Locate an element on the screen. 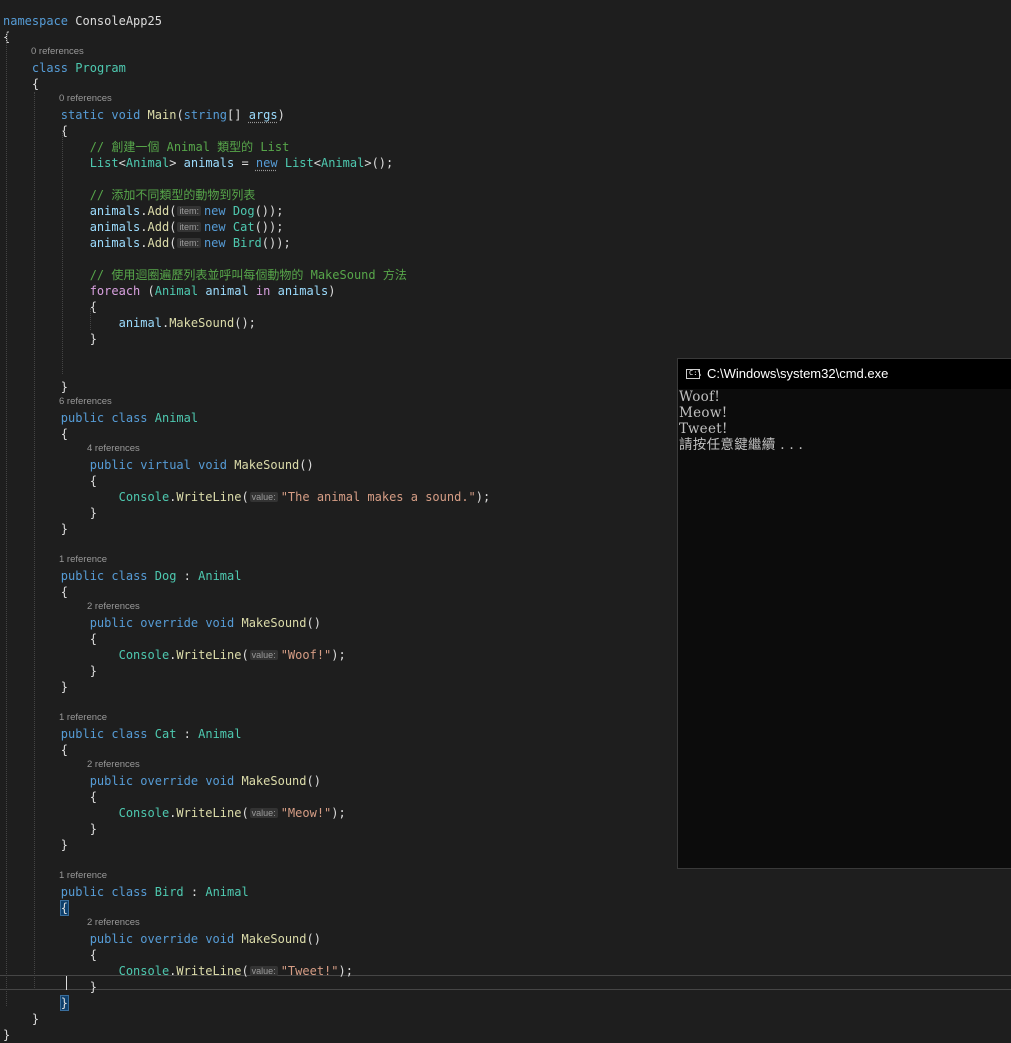 This screenshot has height=1043, width=1011. code-token: Dog is located at coordinates (243, 211).